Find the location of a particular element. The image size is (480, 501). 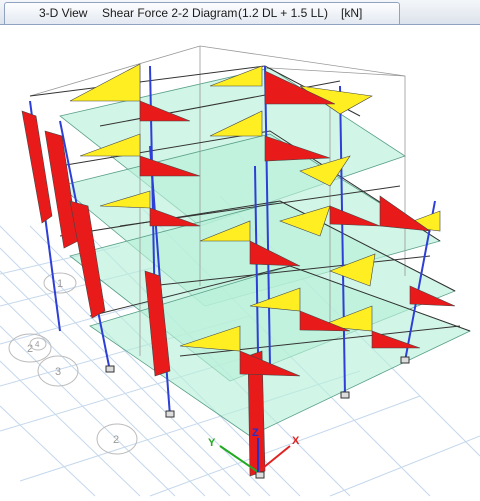

y-axis-label: Y is located at coordinates (212, 443).